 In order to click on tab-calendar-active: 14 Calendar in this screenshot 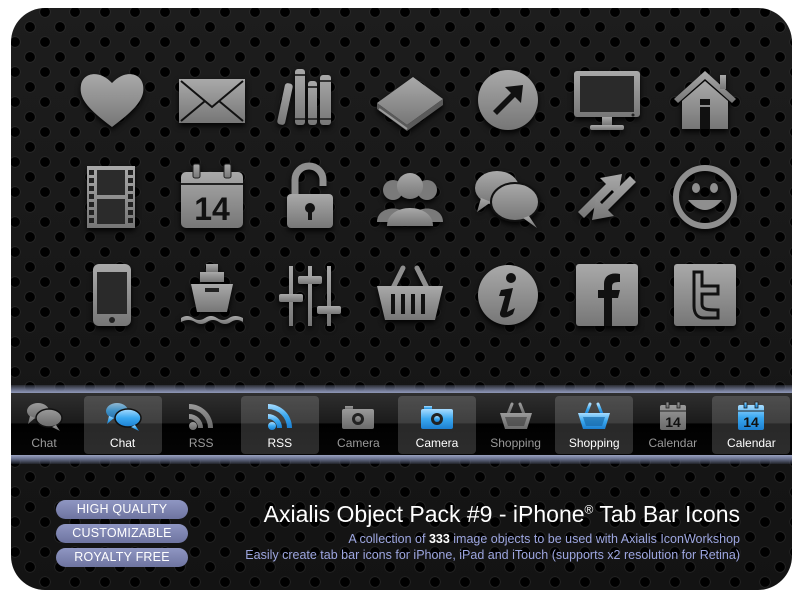, I will do `click(751, 425)`.